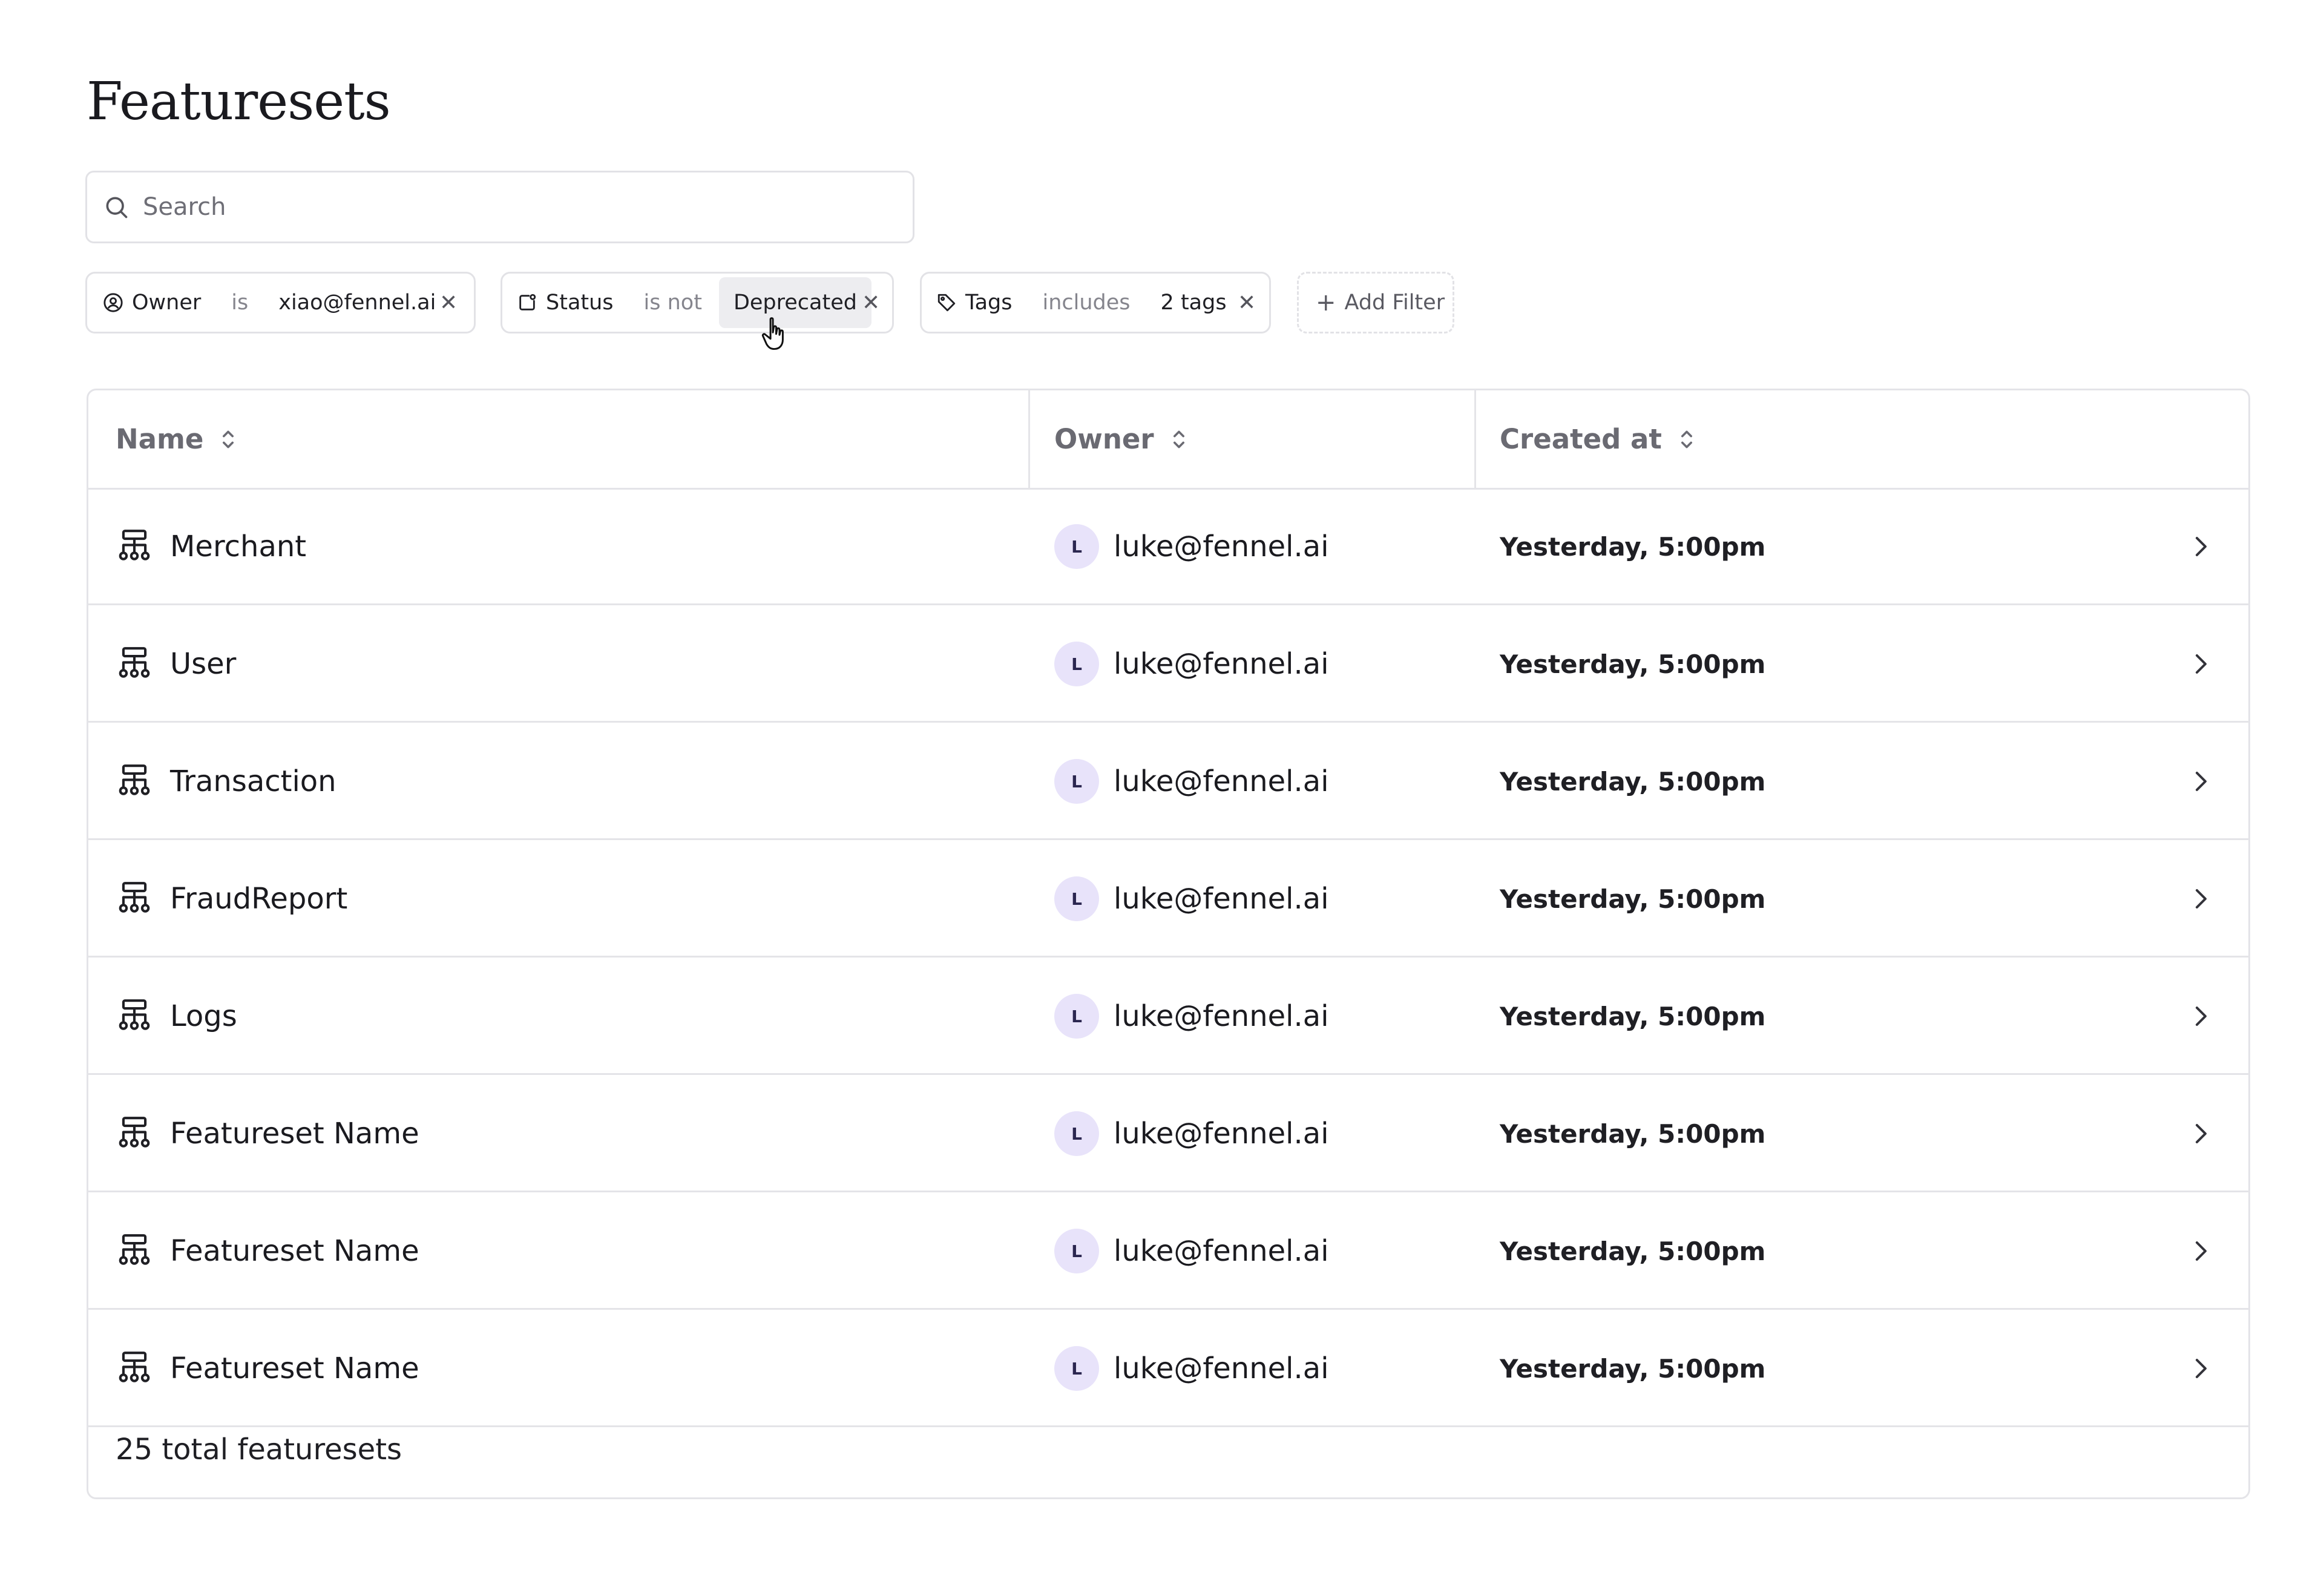  I want to click on featureset-name-cell: FraudReport, so click(231, 899).